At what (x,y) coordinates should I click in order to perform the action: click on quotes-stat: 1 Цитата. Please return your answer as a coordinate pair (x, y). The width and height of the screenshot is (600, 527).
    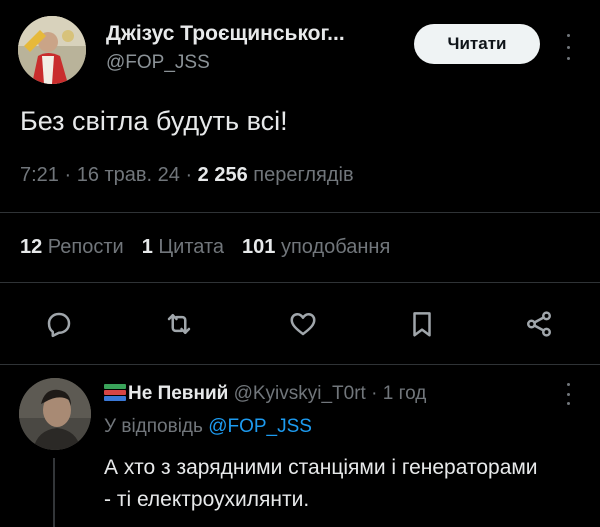
    Looking at the image, I should click on (183, 247).